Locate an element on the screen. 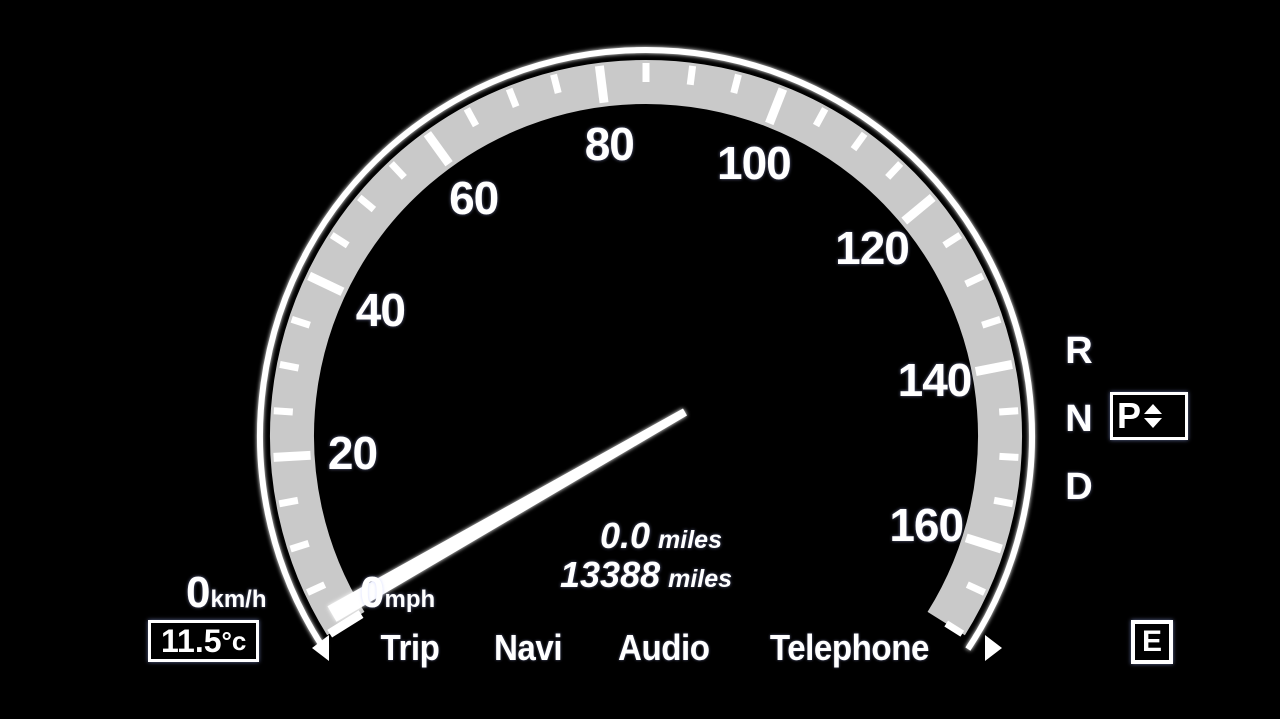 This screenshot has width=1280, height=719. odometer-row: 13388 miles is located at coordinates (646, 574).